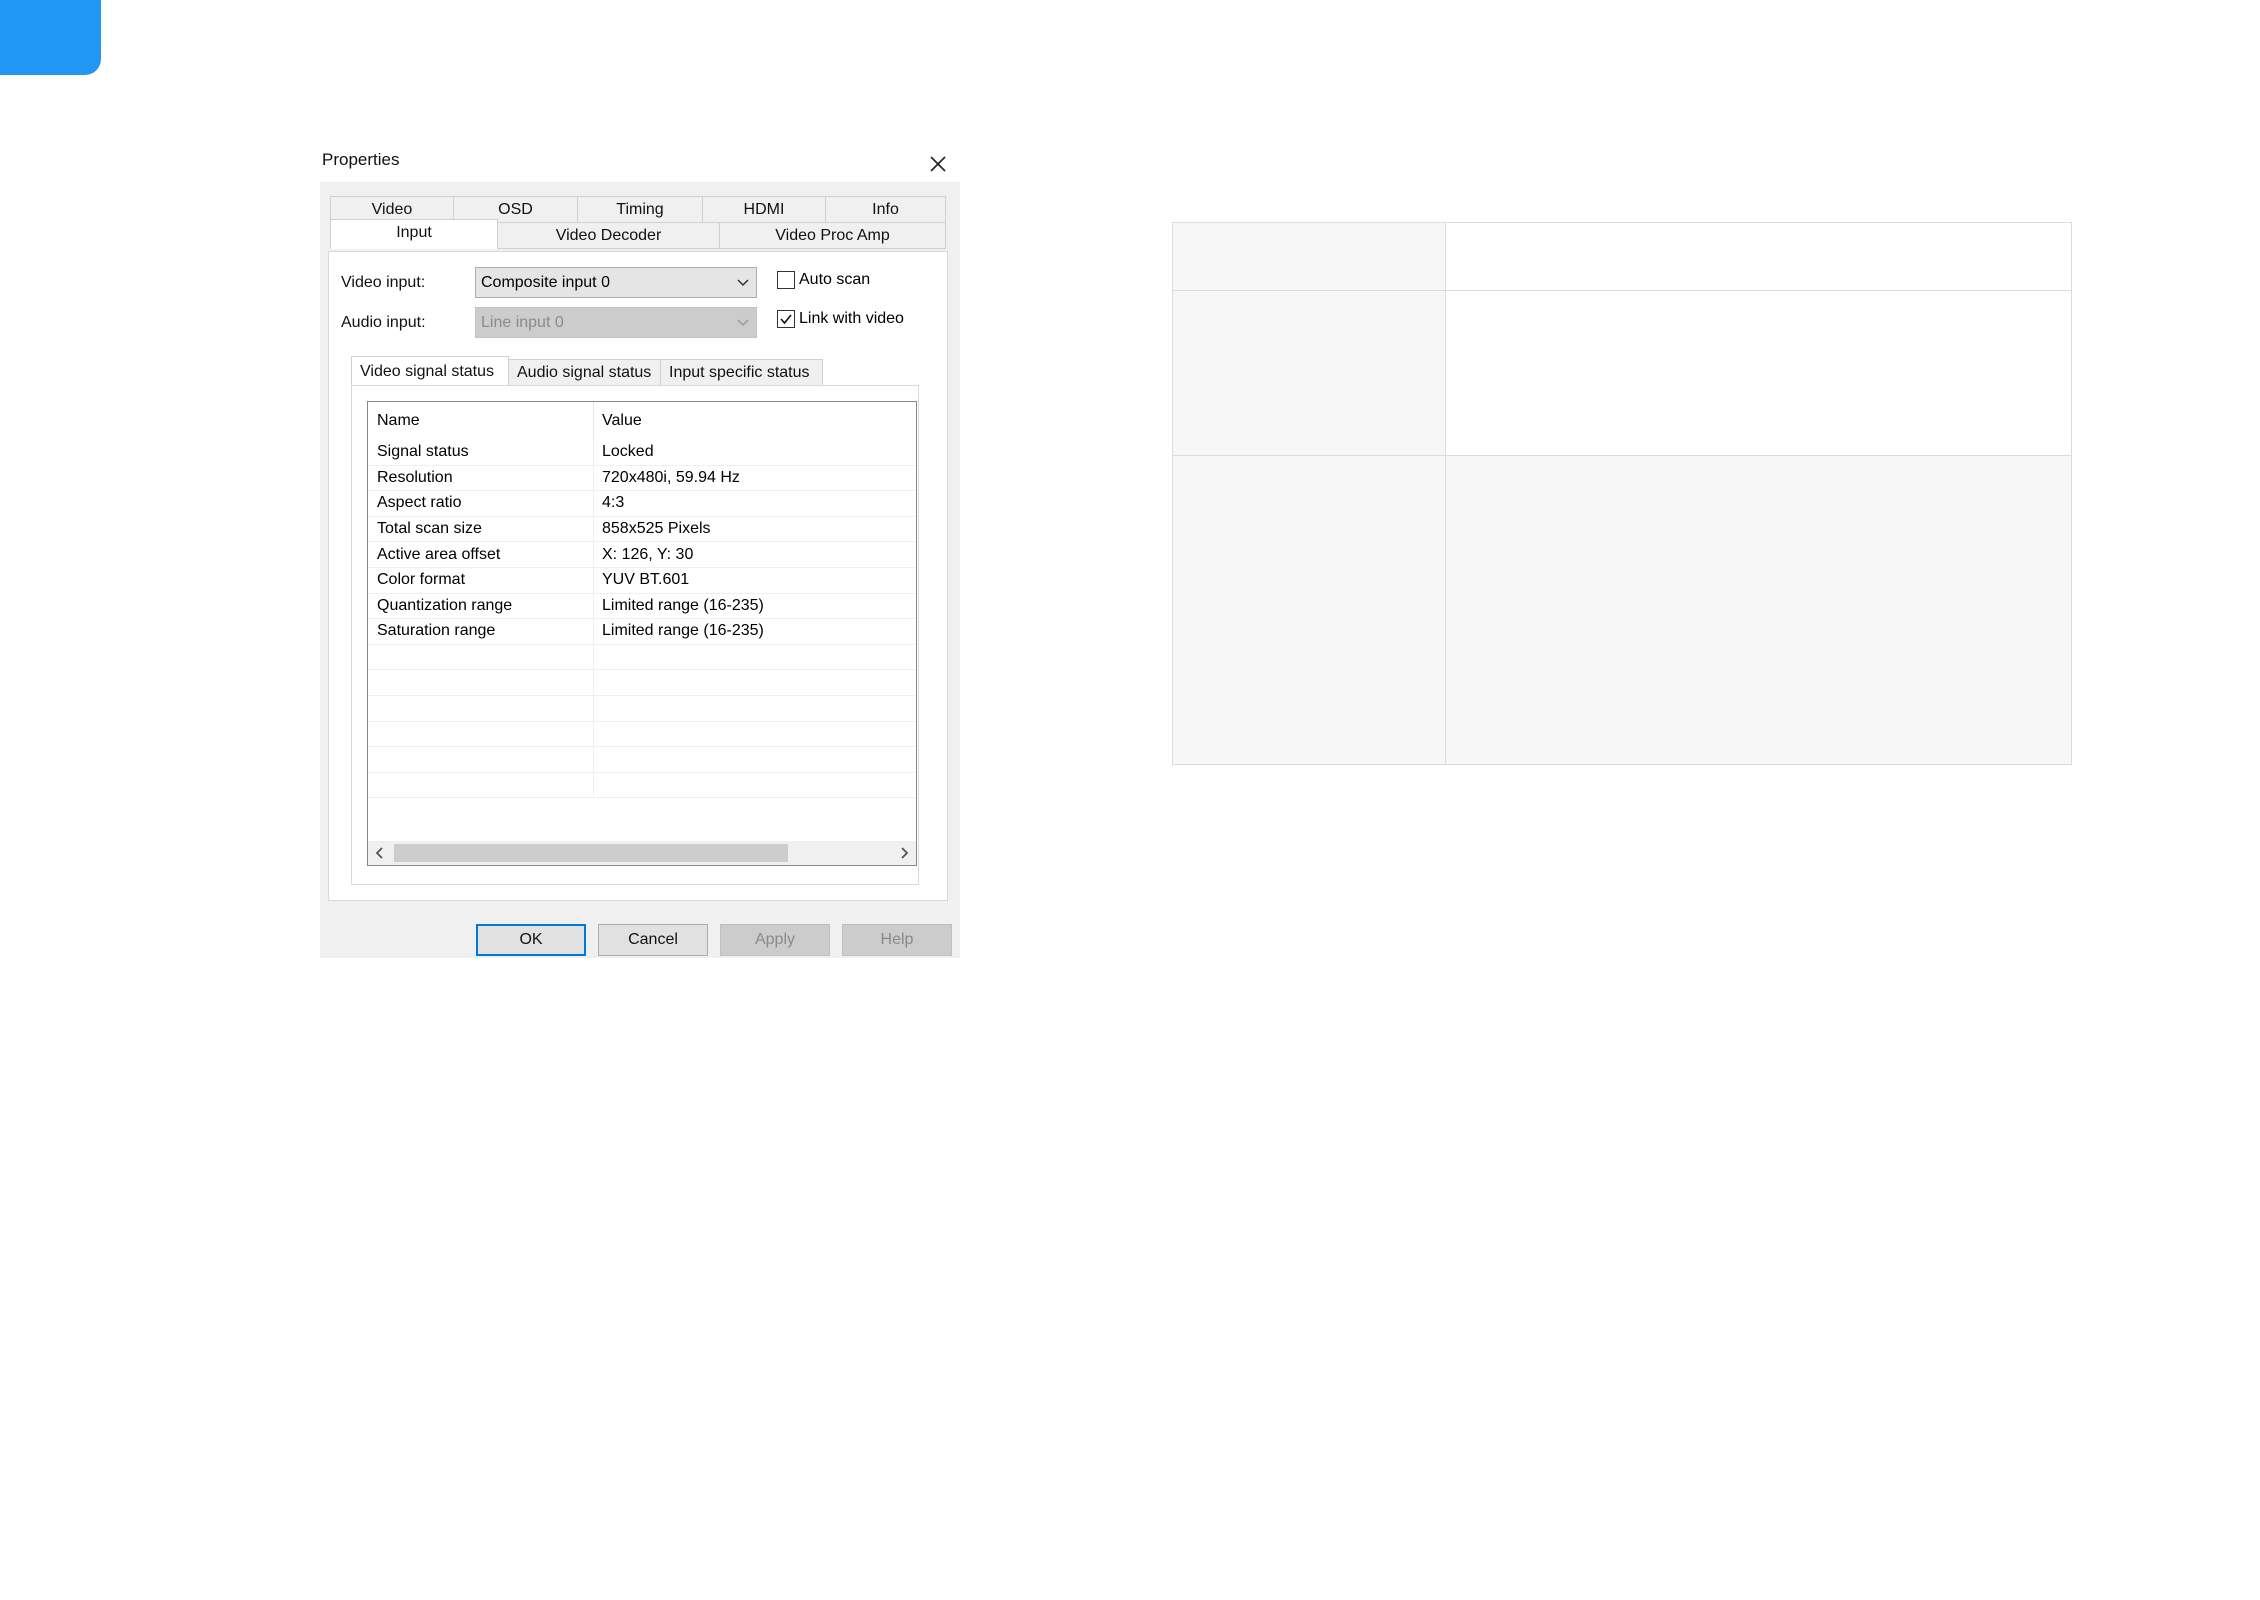 This screenshot has width=2260, height=1600. What do you see at coordinates (833, 235) in the screenshot?
I see `tab-video-proc-amp: Video Proc Amp` at bounding box center [833, 235].